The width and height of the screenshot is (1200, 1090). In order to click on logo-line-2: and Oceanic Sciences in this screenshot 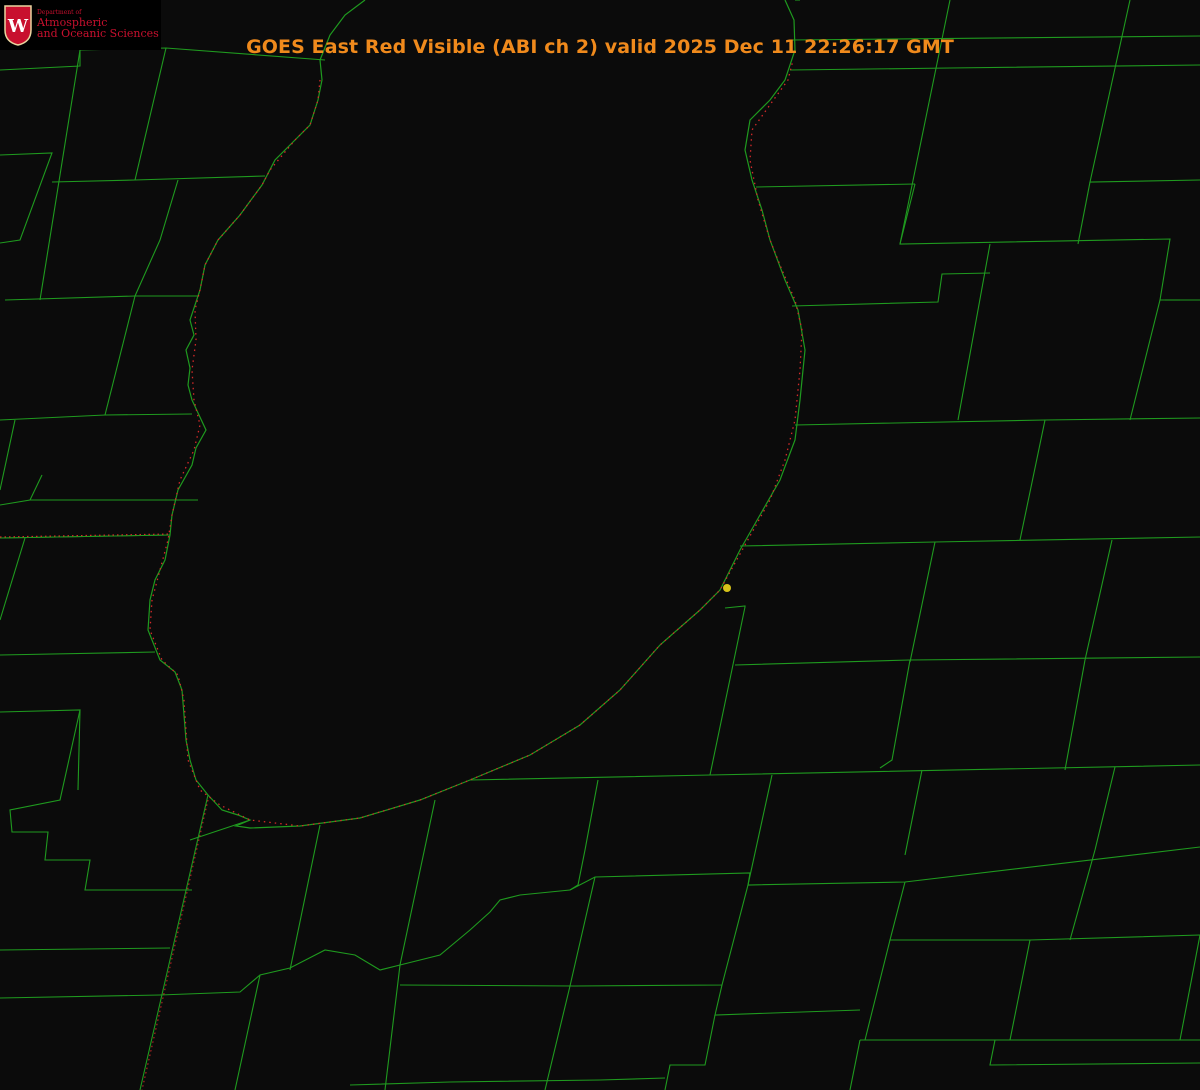, I will do `click(98, 34)`.